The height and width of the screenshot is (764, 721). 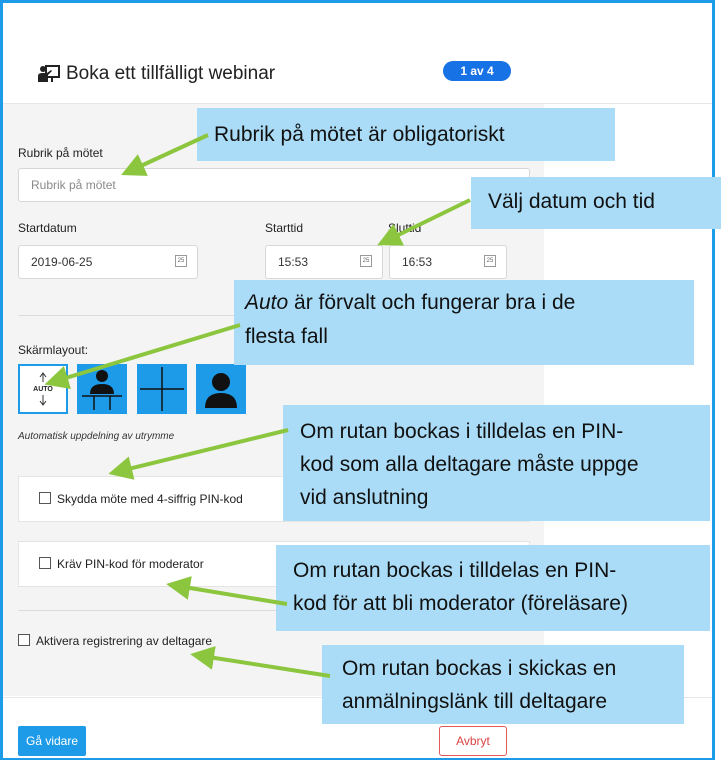 I want to click on layout-speaker-button, so click(x=221, y=389).